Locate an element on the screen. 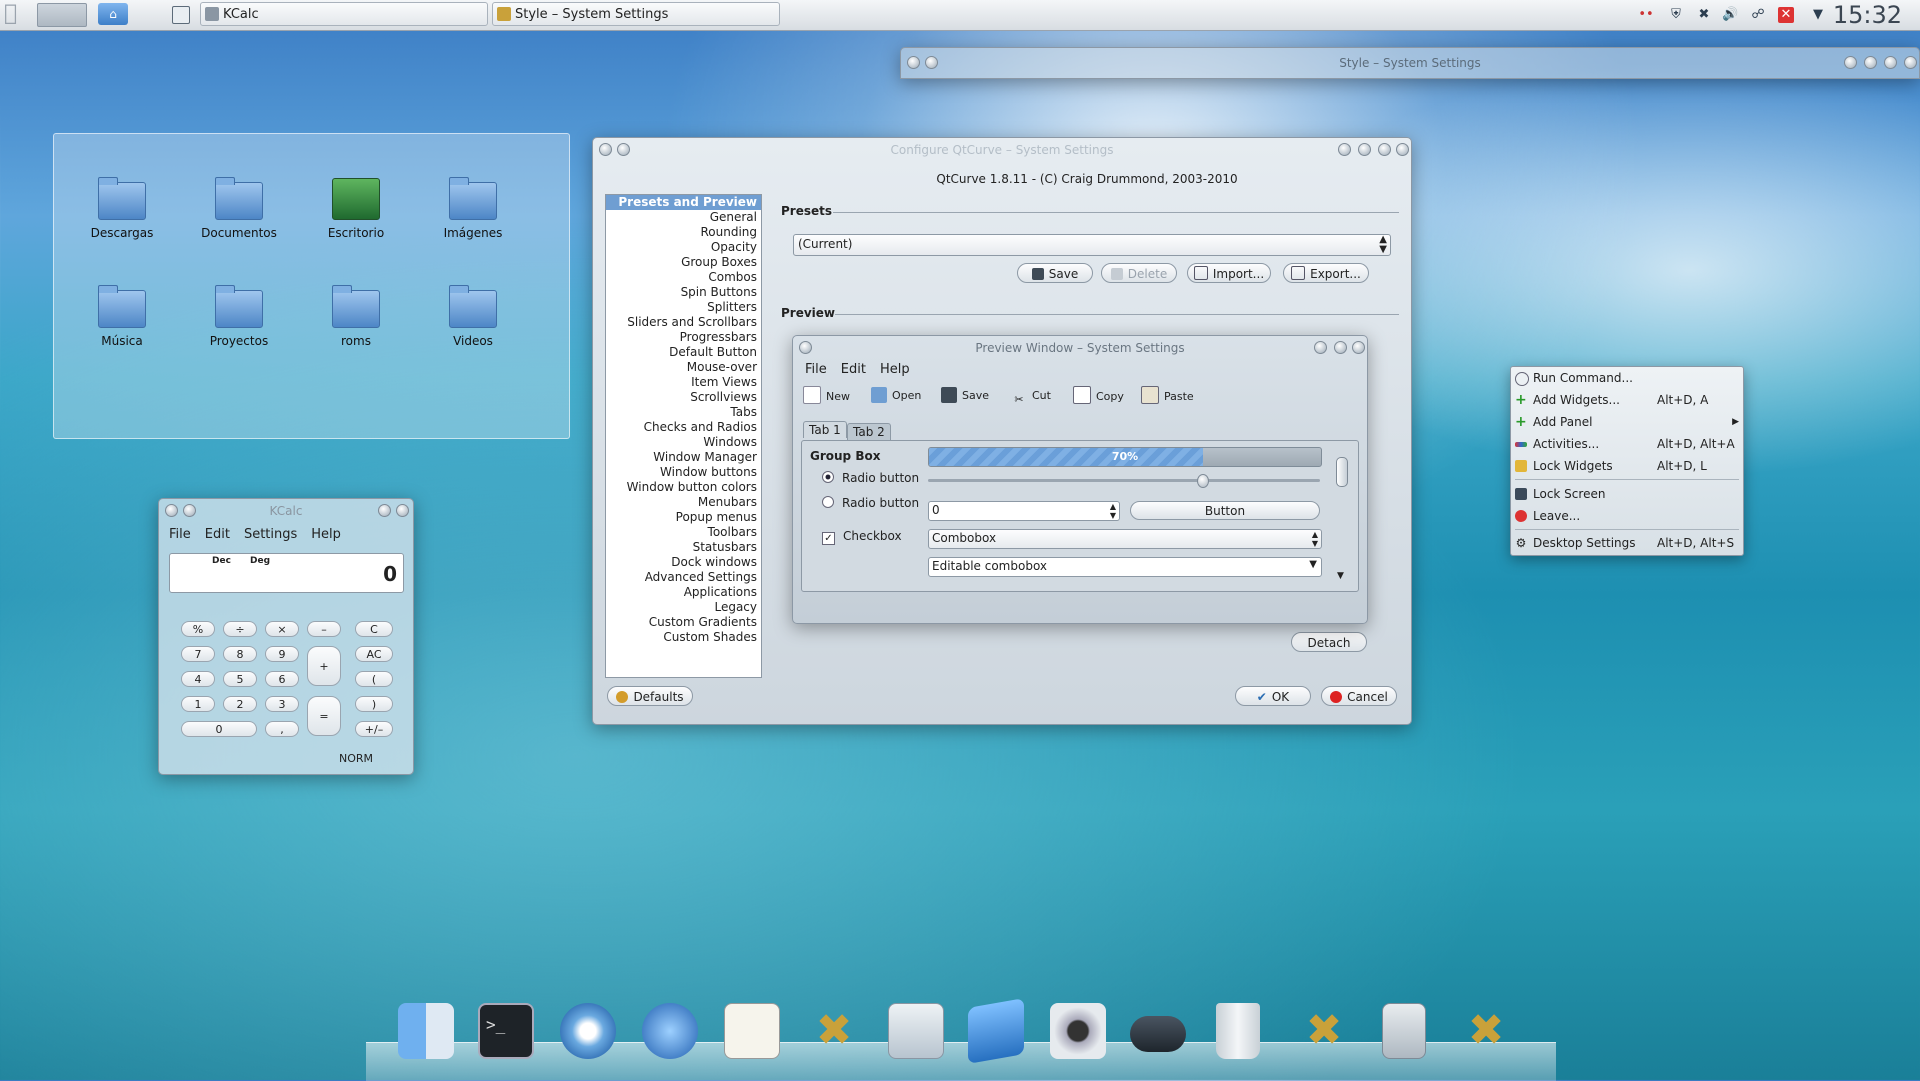 This screenshot has width=1920, height=1081. combobox: Combobox ▲ ▼ is located at coordinates (1125, 539).